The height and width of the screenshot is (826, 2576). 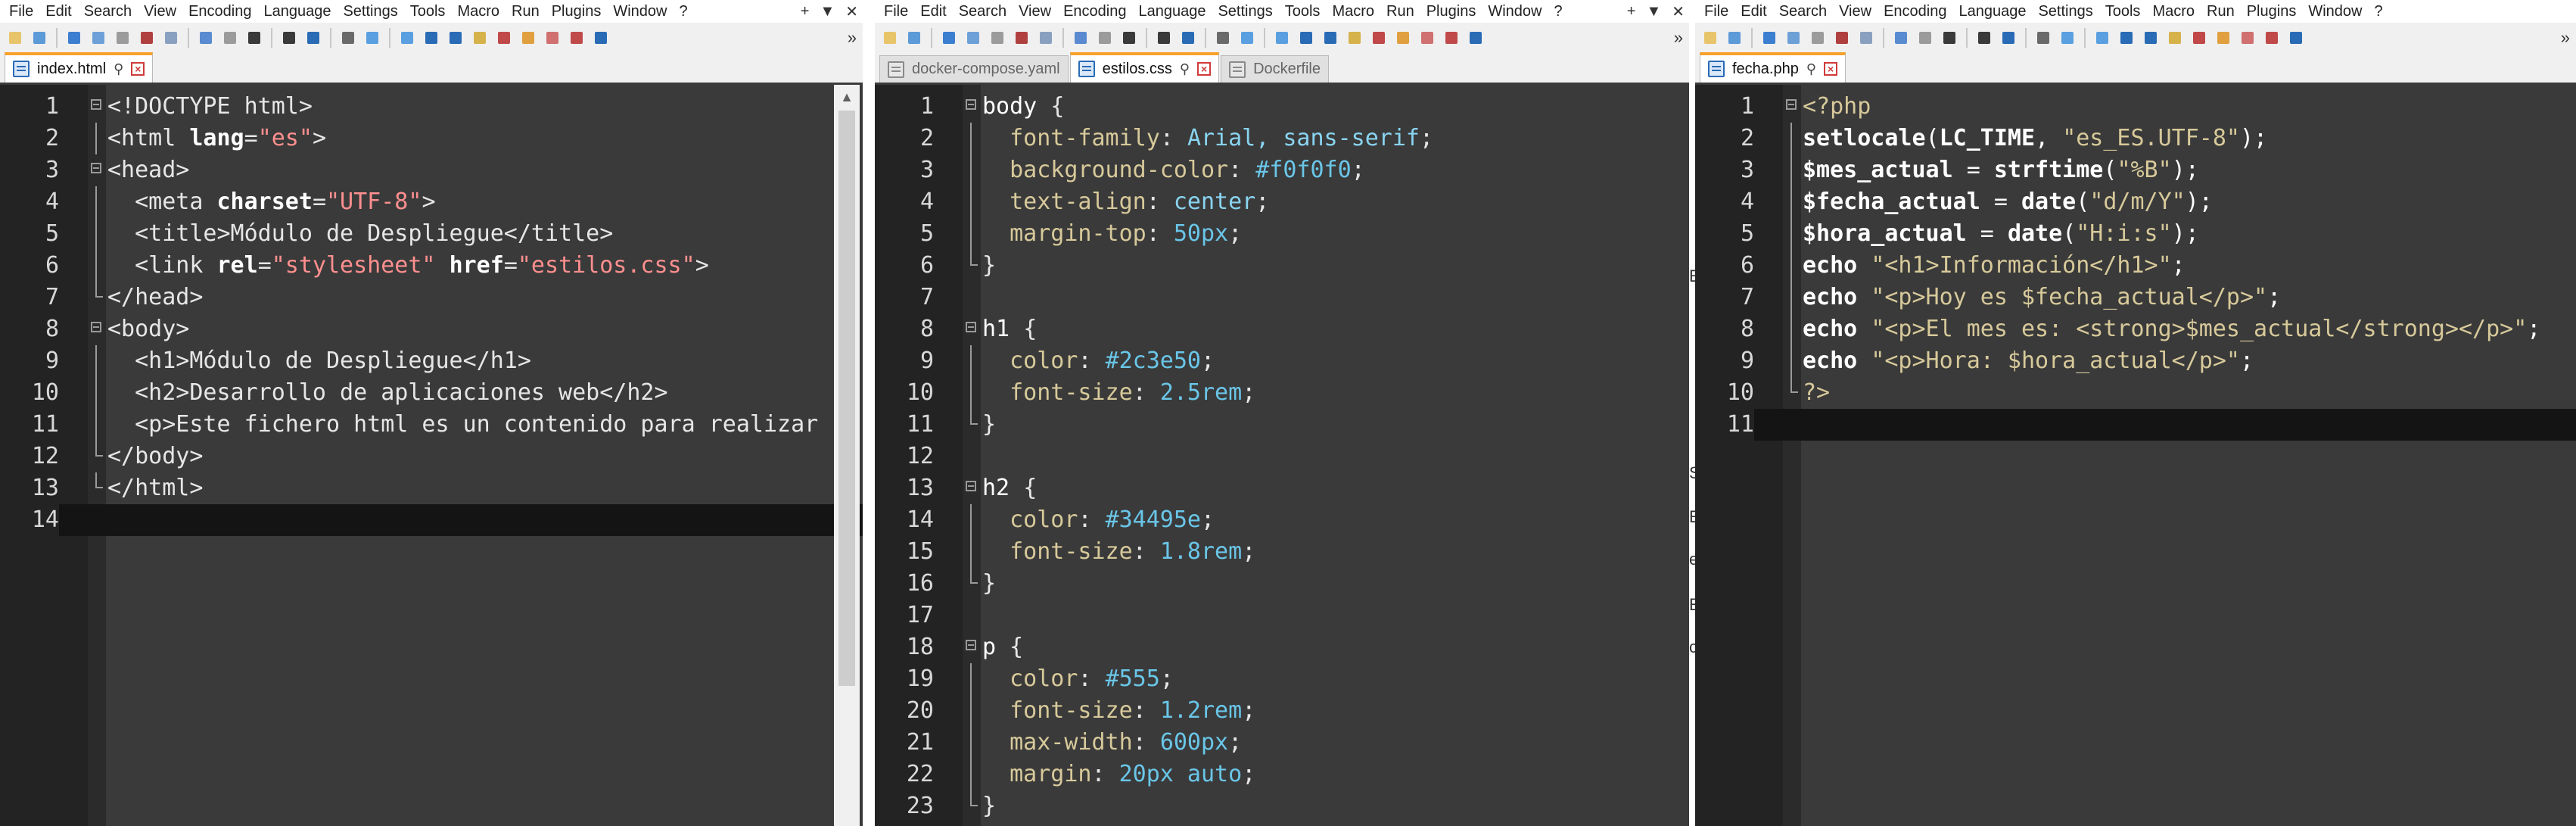 I want to click on save-all-icon, so click(x=98, y=37).